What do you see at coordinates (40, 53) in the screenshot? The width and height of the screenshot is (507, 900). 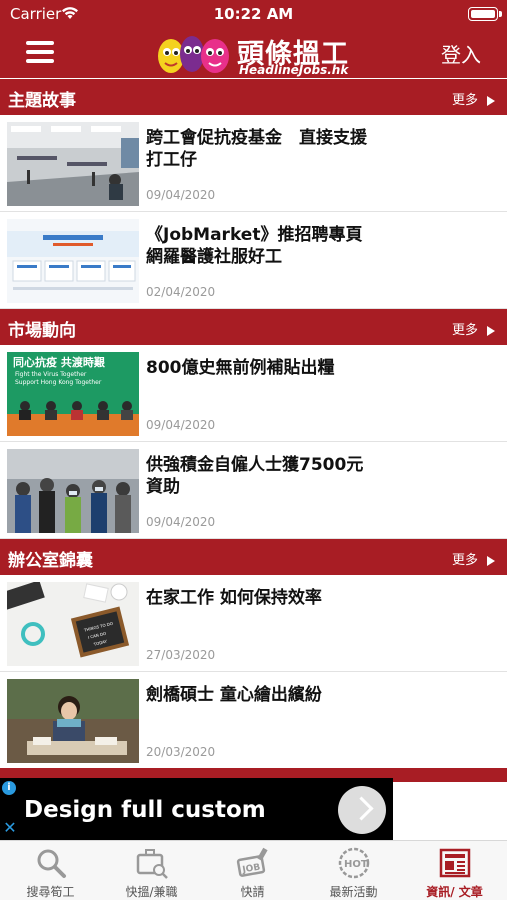 I see `hamburger-menu-button` at bounding box center [40, 53].